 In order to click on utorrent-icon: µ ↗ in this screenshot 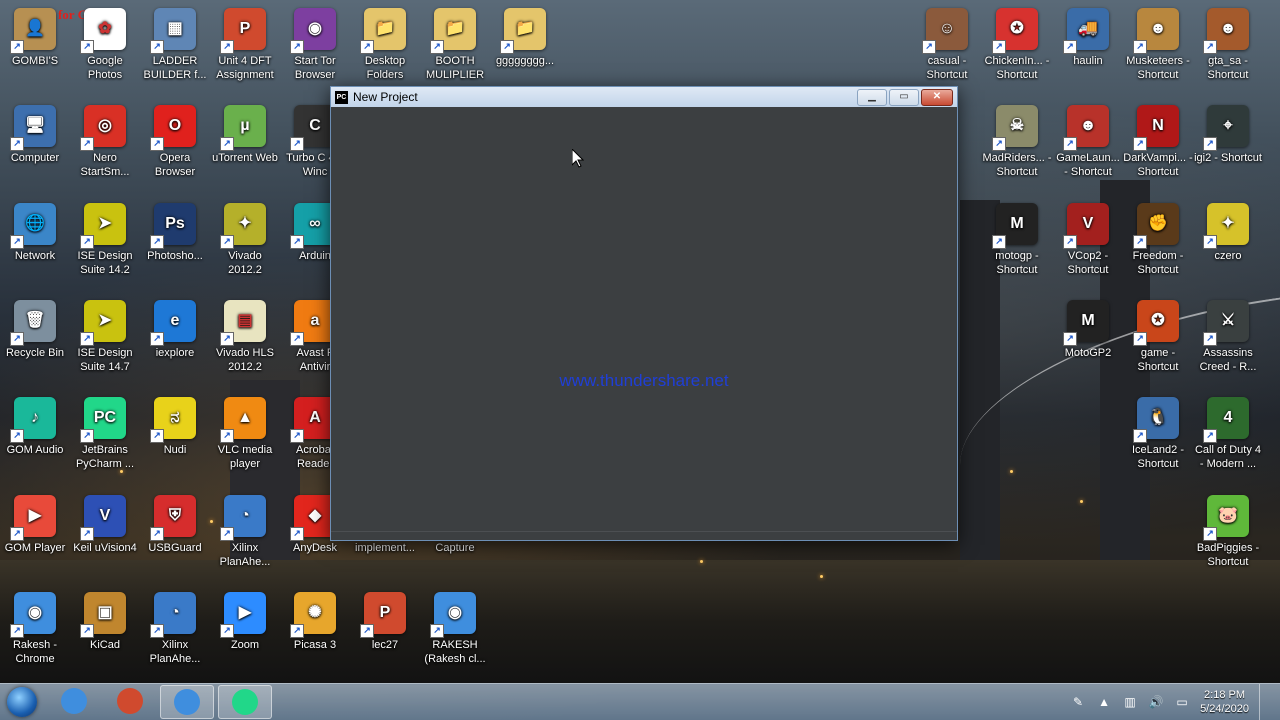, I will do `click(243, 128)`.